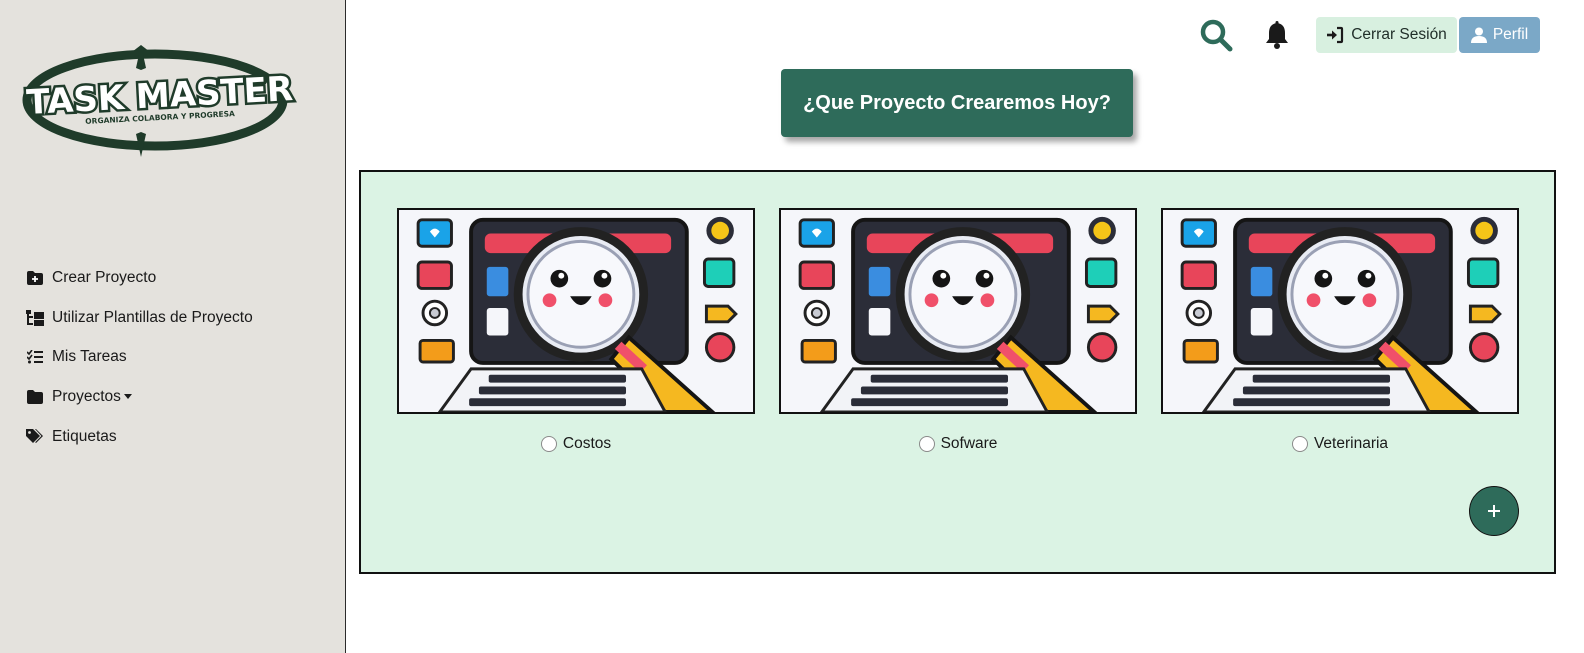 The image size is (1584, 653). I want to click on sidebar-item-plantillas: Utilizar Plantillas de Proyecto, so click(139, 318).